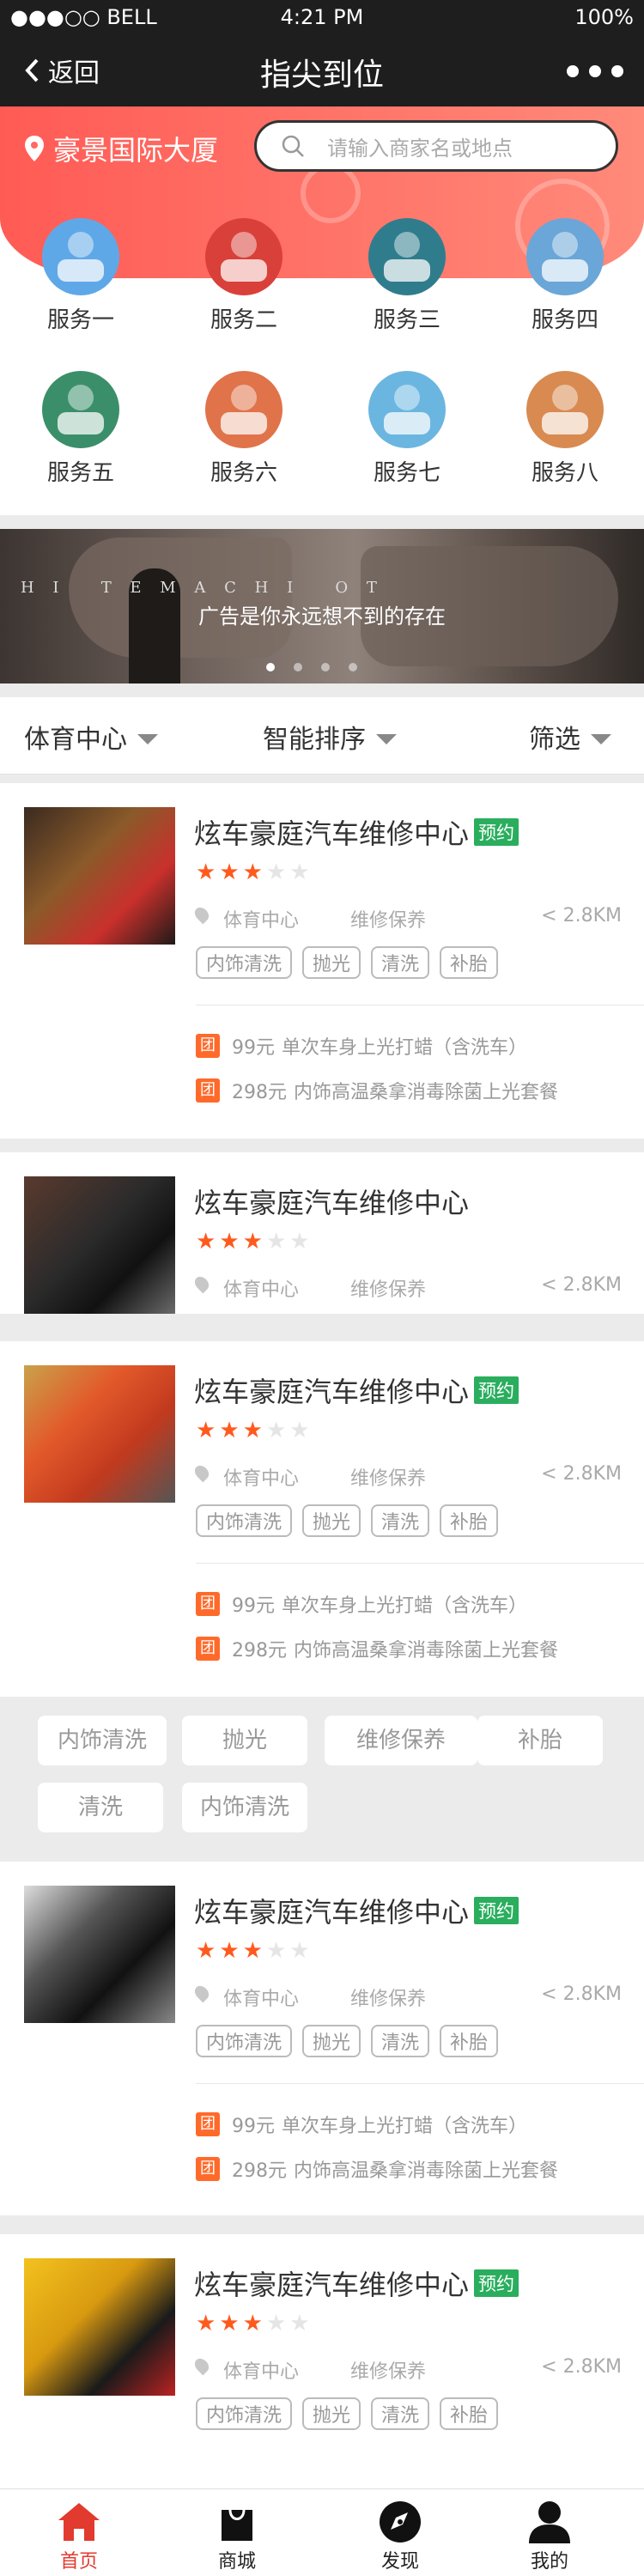  Describe the element at coordinates (243, 473) in the screenshot. I see `service-label: 服务六` at that location.